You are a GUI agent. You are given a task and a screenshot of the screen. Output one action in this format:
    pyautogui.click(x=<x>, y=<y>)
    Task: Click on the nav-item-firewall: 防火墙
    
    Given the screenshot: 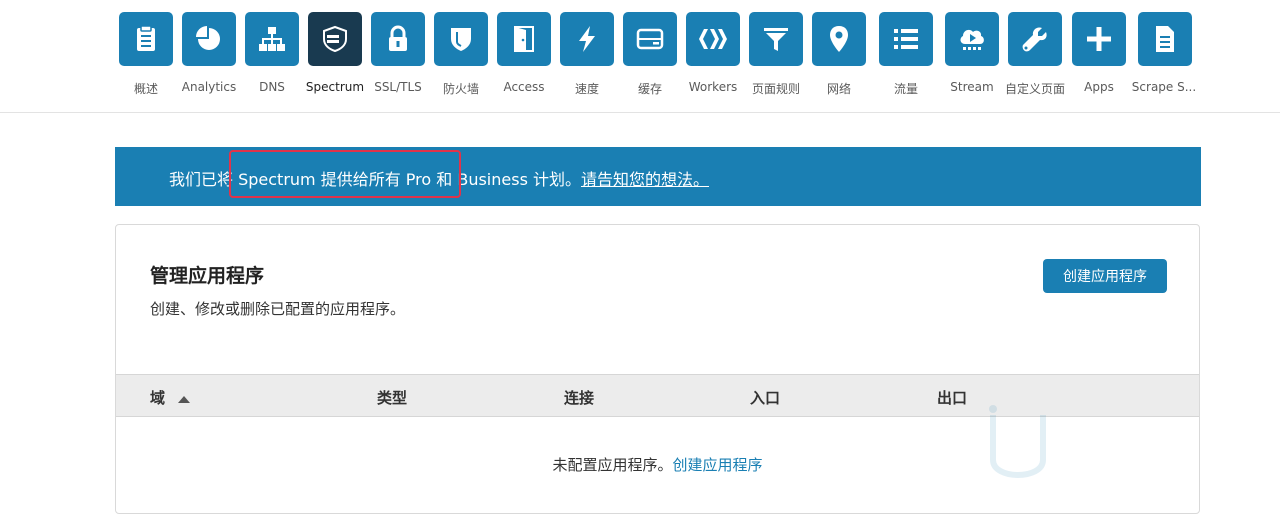 What is the action you would take?
    pyautogui.click(x=461, y=56)
    